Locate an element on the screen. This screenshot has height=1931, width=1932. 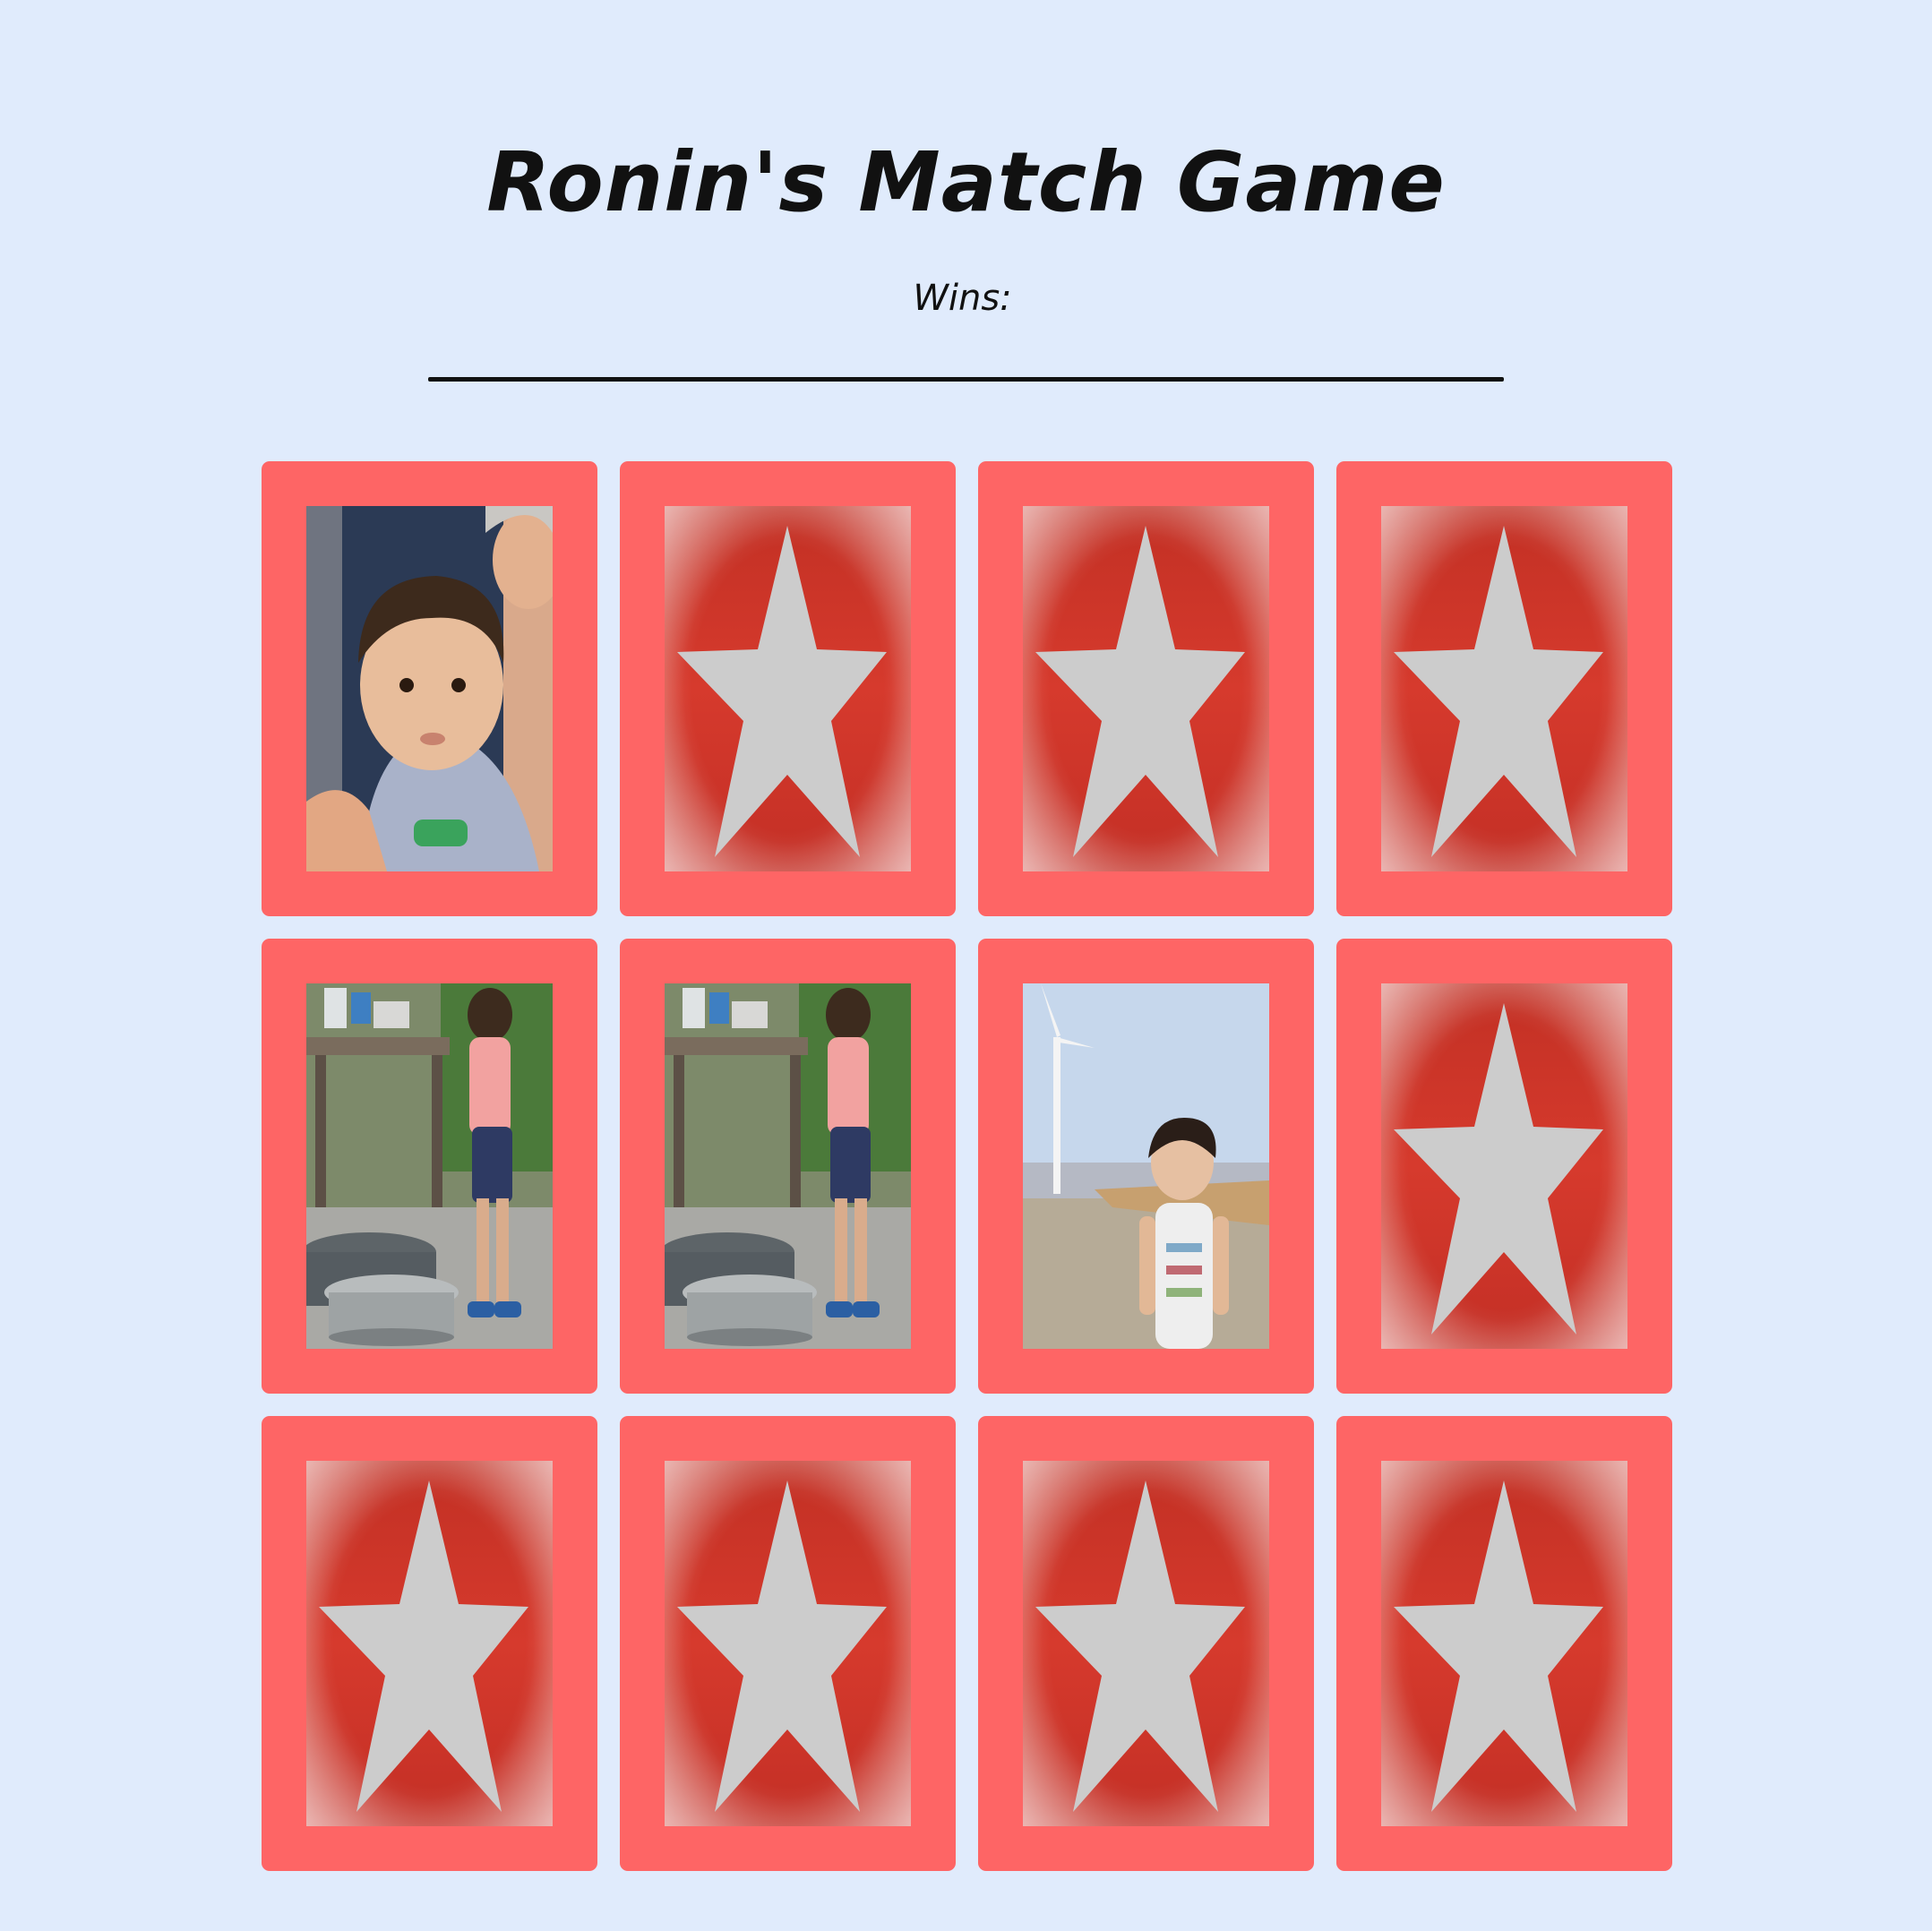
wins-label: Wins: is located at coordinates (962, 298).